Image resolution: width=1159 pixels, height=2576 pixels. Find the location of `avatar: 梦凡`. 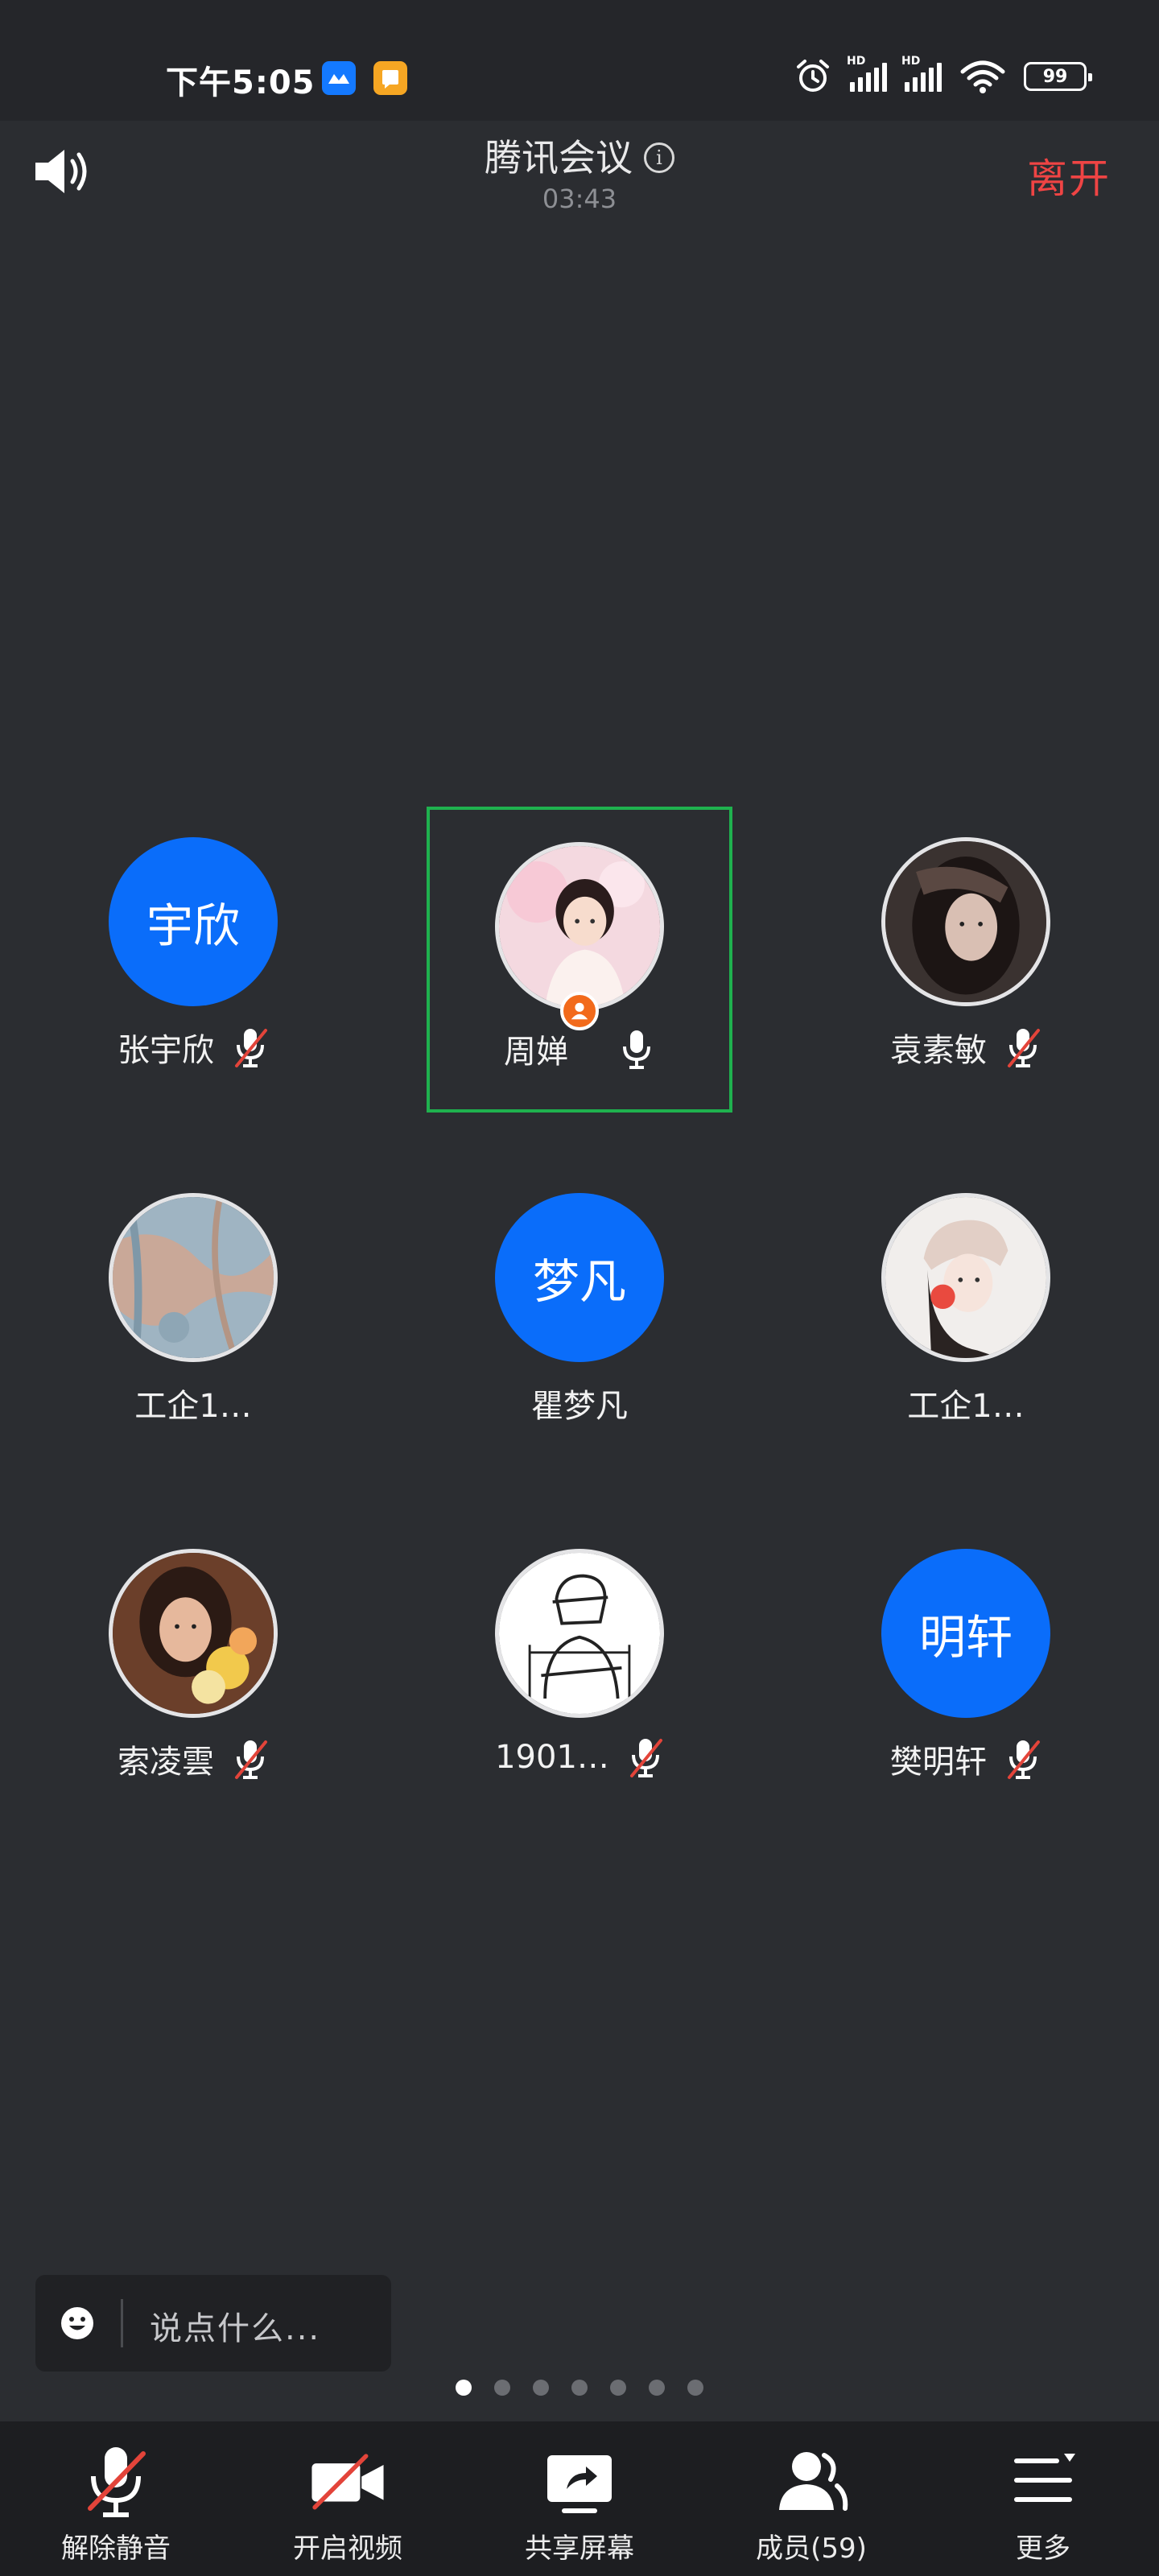

avatar: 梦凡 is located at coordinates (579, 1277).